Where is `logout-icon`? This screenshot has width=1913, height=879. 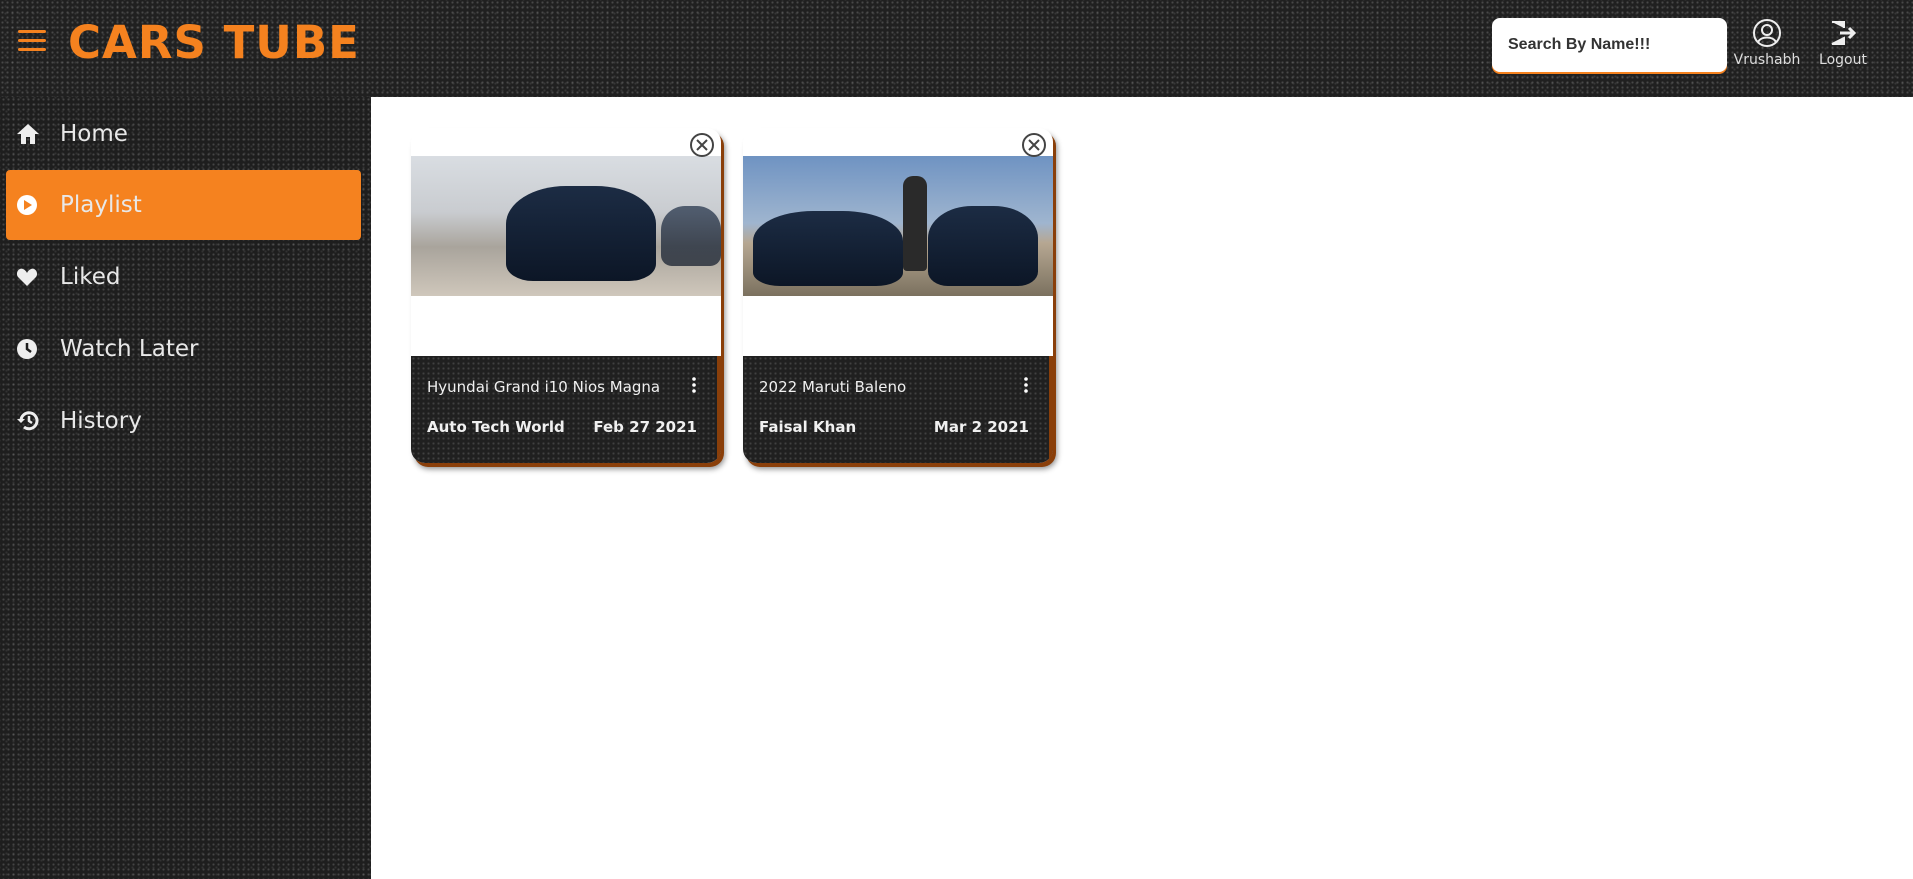 logout-icon is located at coordinates (1844, 33).